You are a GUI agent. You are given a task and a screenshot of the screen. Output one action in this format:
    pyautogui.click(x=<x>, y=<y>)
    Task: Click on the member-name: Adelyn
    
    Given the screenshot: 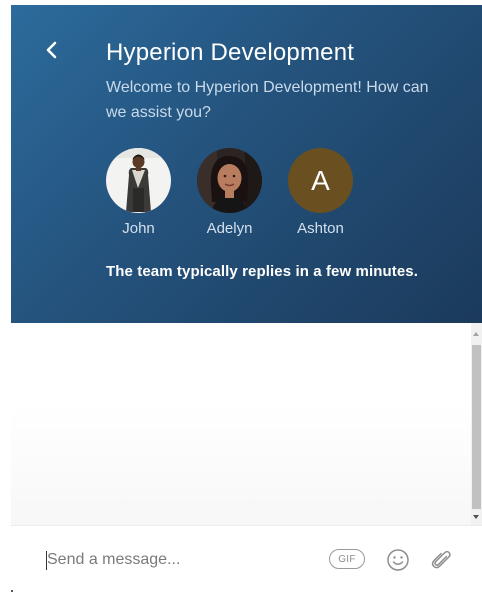 What is the action you would take?
    pyautogui.click(x=229, y=228)
    